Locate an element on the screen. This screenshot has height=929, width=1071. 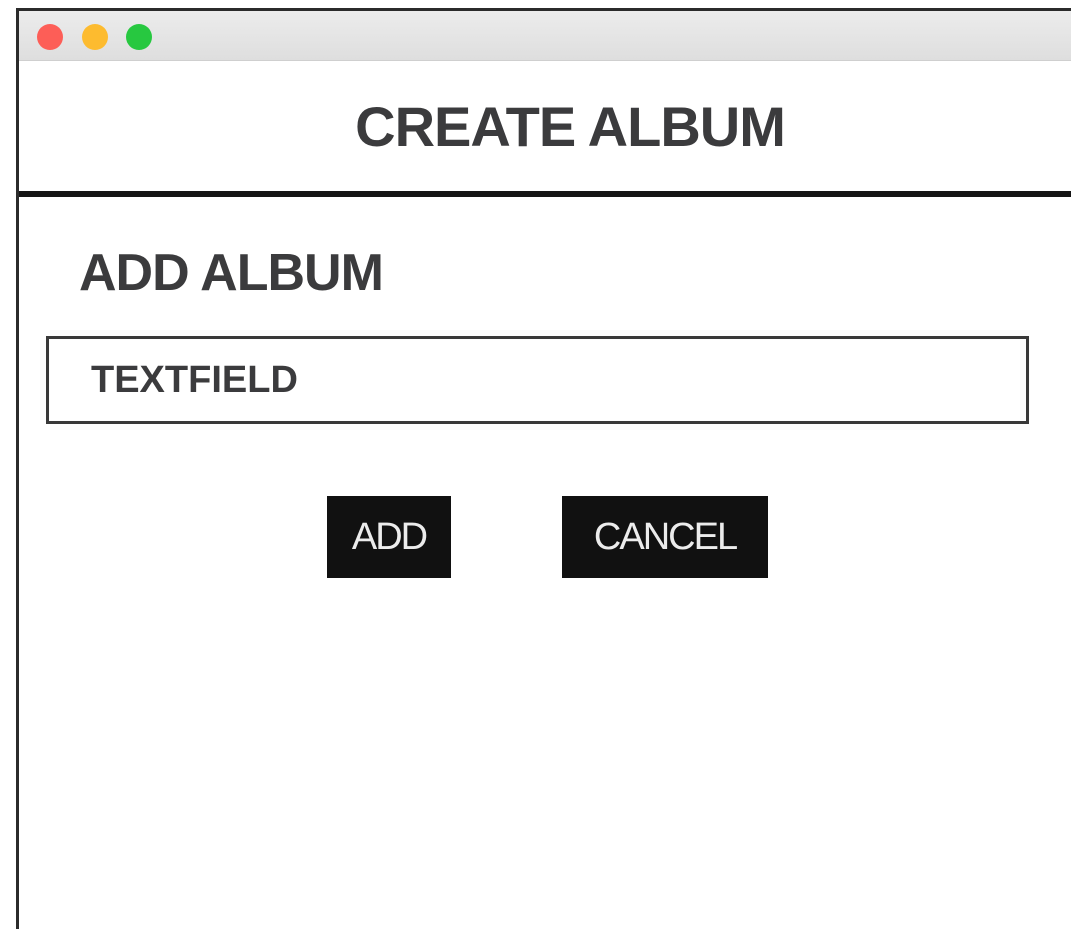
maximize-icon is located at coordinates (139, 37).